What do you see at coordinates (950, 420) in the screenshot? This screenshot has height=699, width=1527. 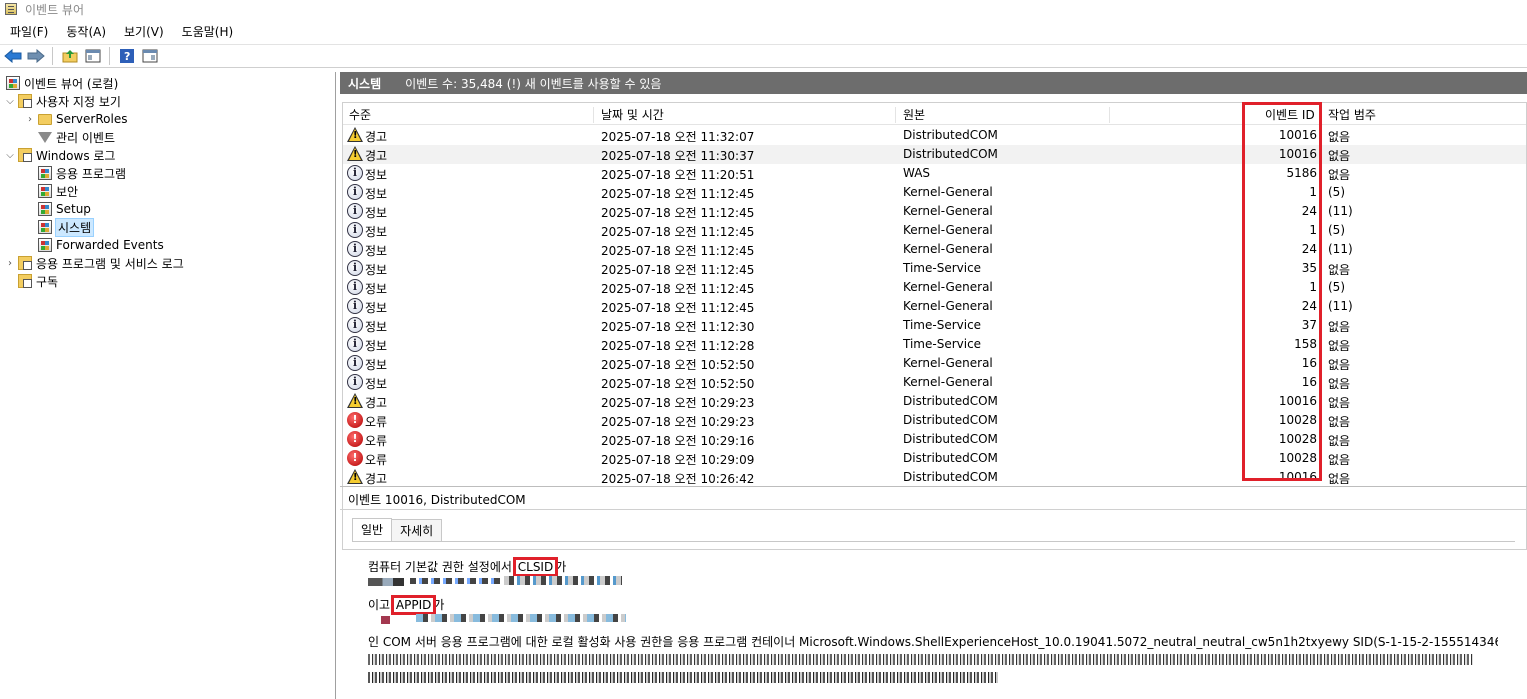 I see `cell-source: DistributedCOM` at bounding box center [950, 420].